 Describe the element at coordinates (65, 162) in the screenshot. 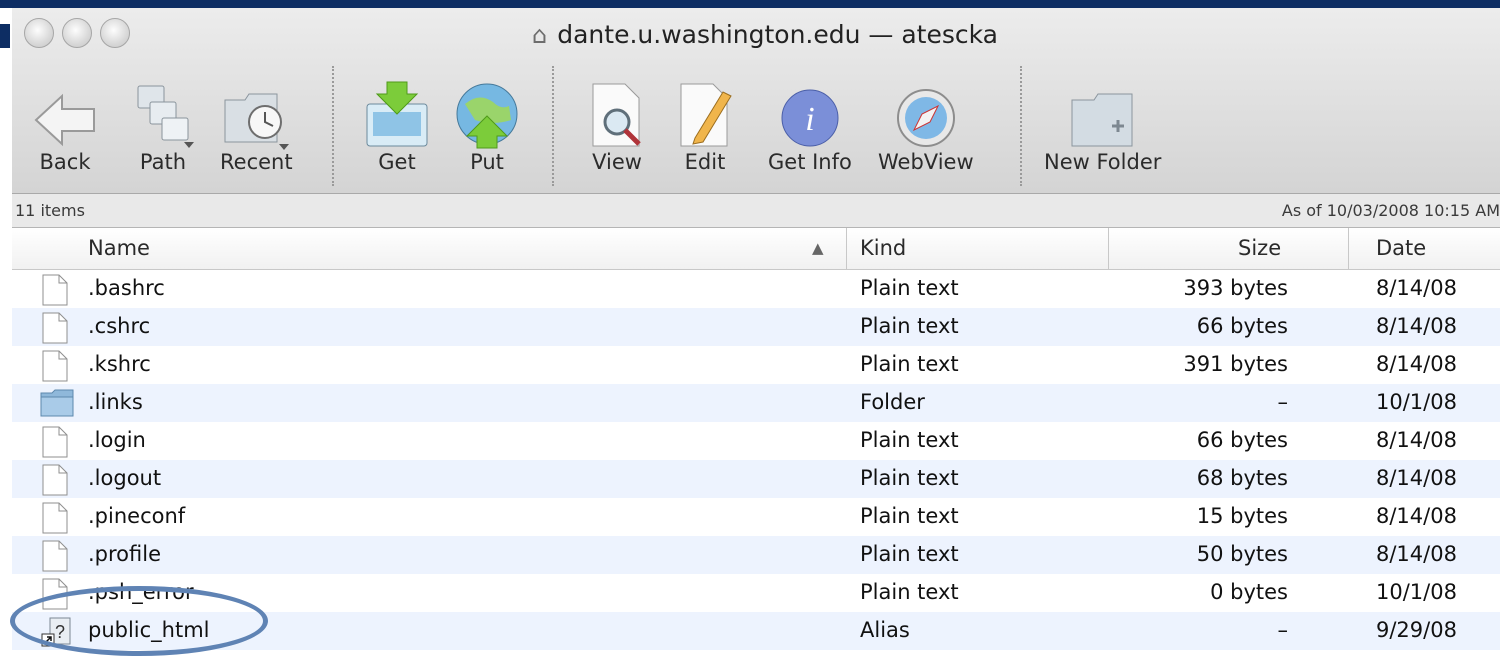

I see `back-label: Back` at that location.